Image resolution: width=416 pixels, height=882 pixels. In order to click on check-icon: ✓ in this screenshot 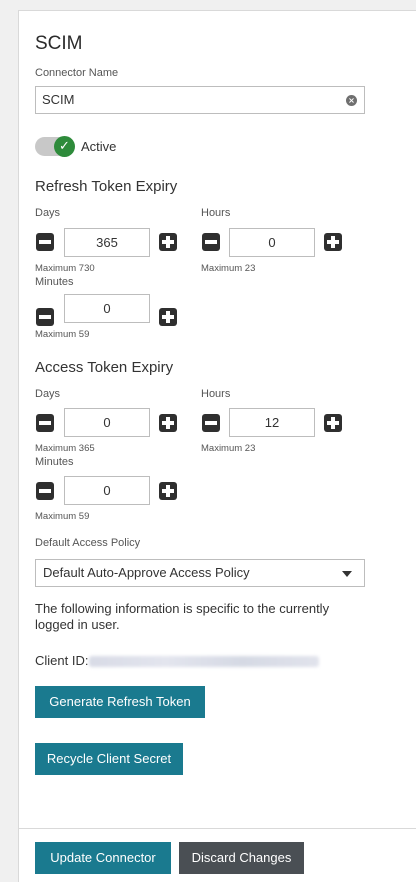, I will do `click(64, 146)`.